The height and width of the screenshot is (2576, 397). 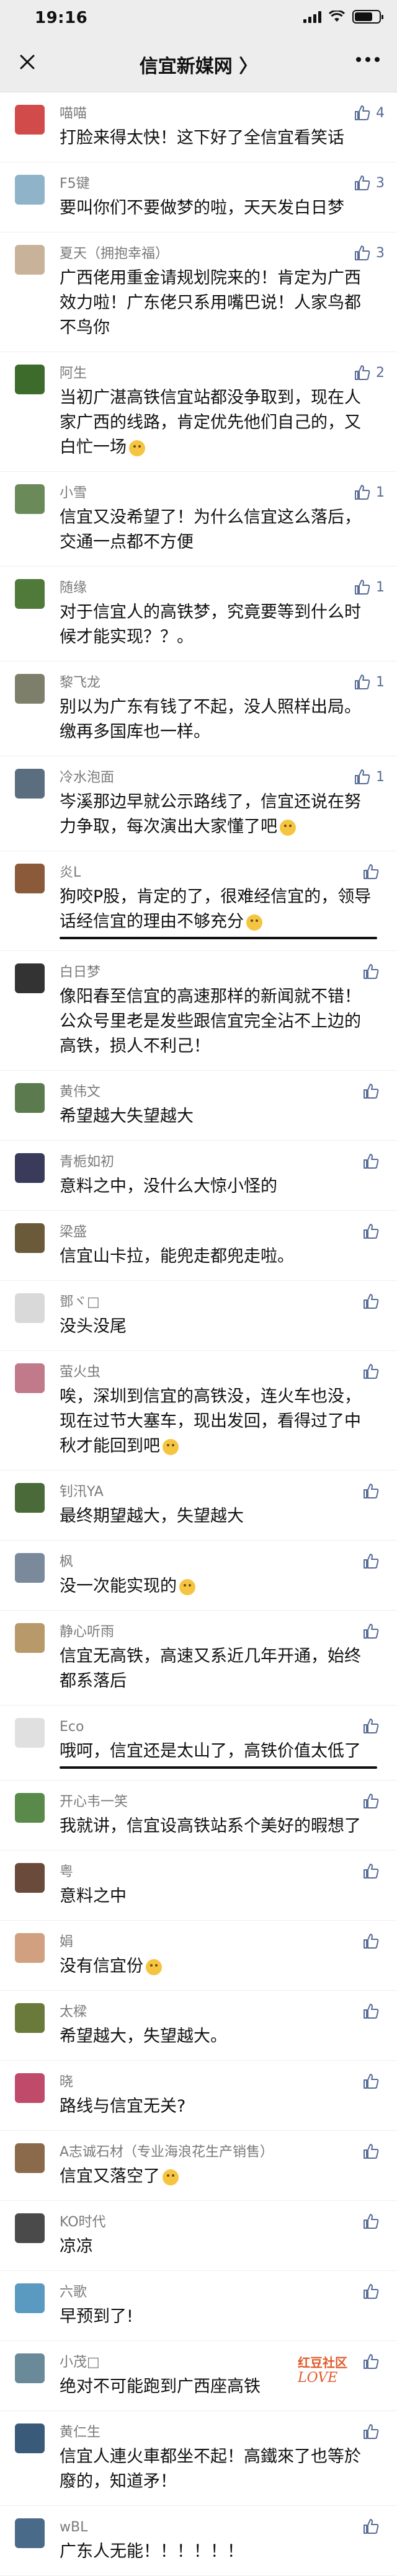 I want to click on comment-item: 鄧ヾ□ 没头没尾, so click(x=198, y=1316).